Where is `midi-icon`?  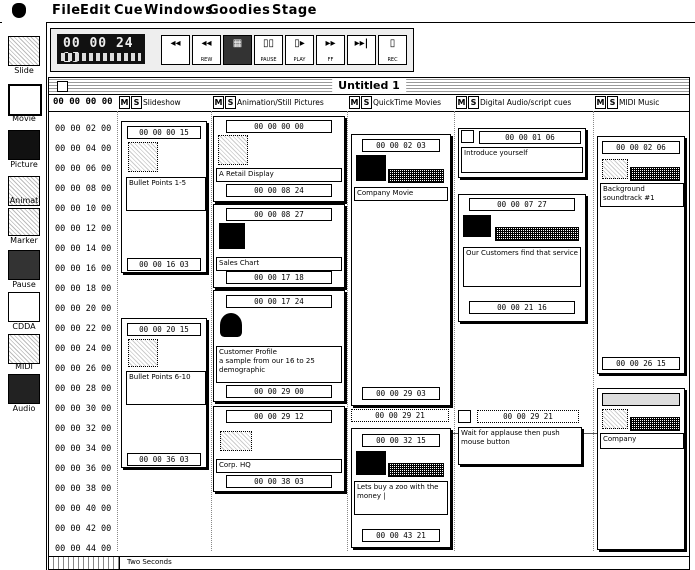 midi-icon is located at coordinates (24, 349).